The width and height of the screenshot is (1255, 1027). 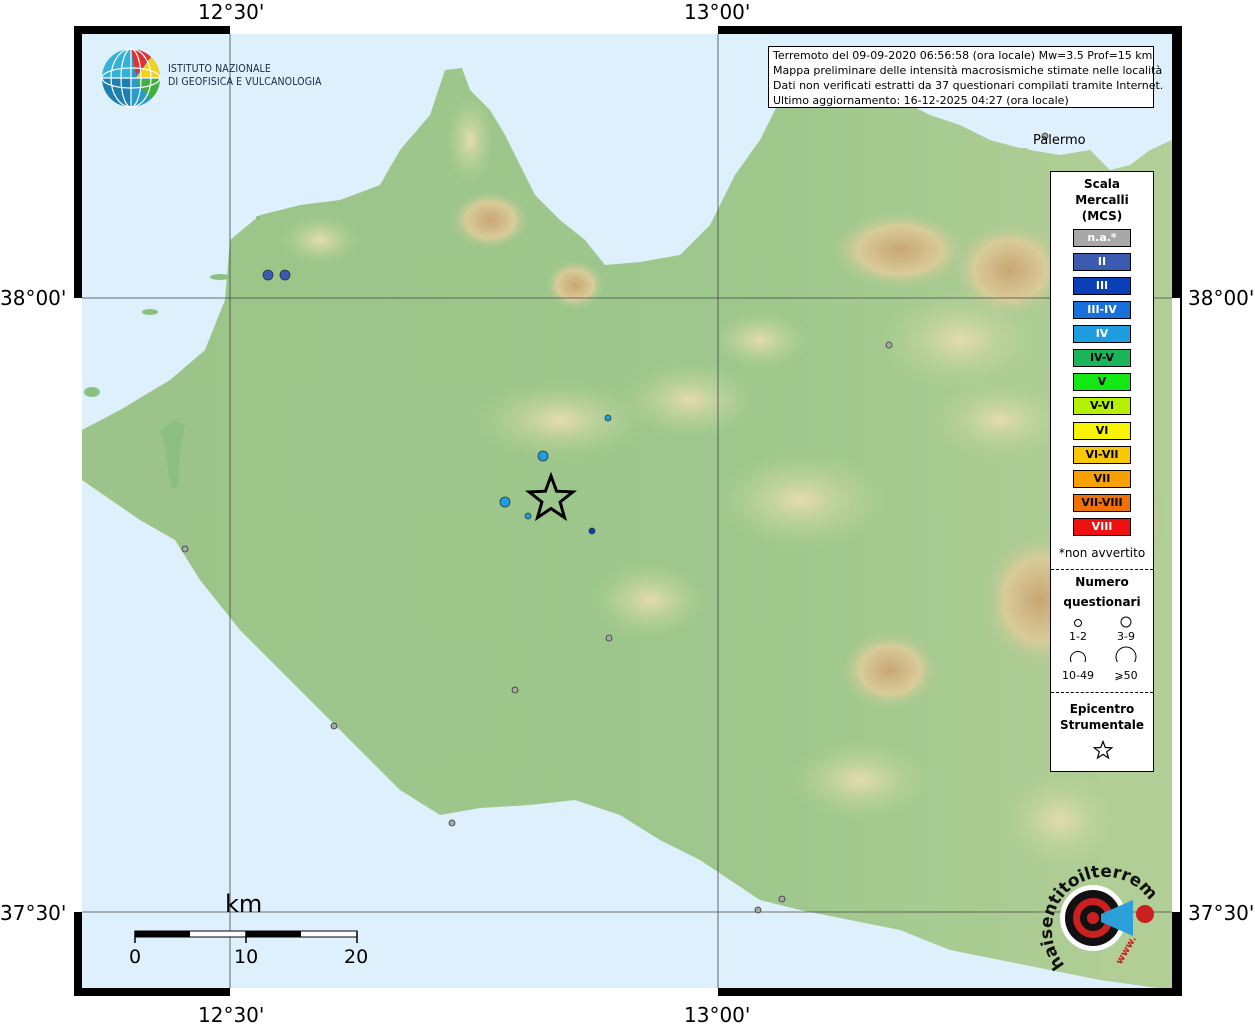 What do you see at coordinates (131, 78) in the screenshot?
I see `ingv-logo-icon` at bounding box center [131, 78].